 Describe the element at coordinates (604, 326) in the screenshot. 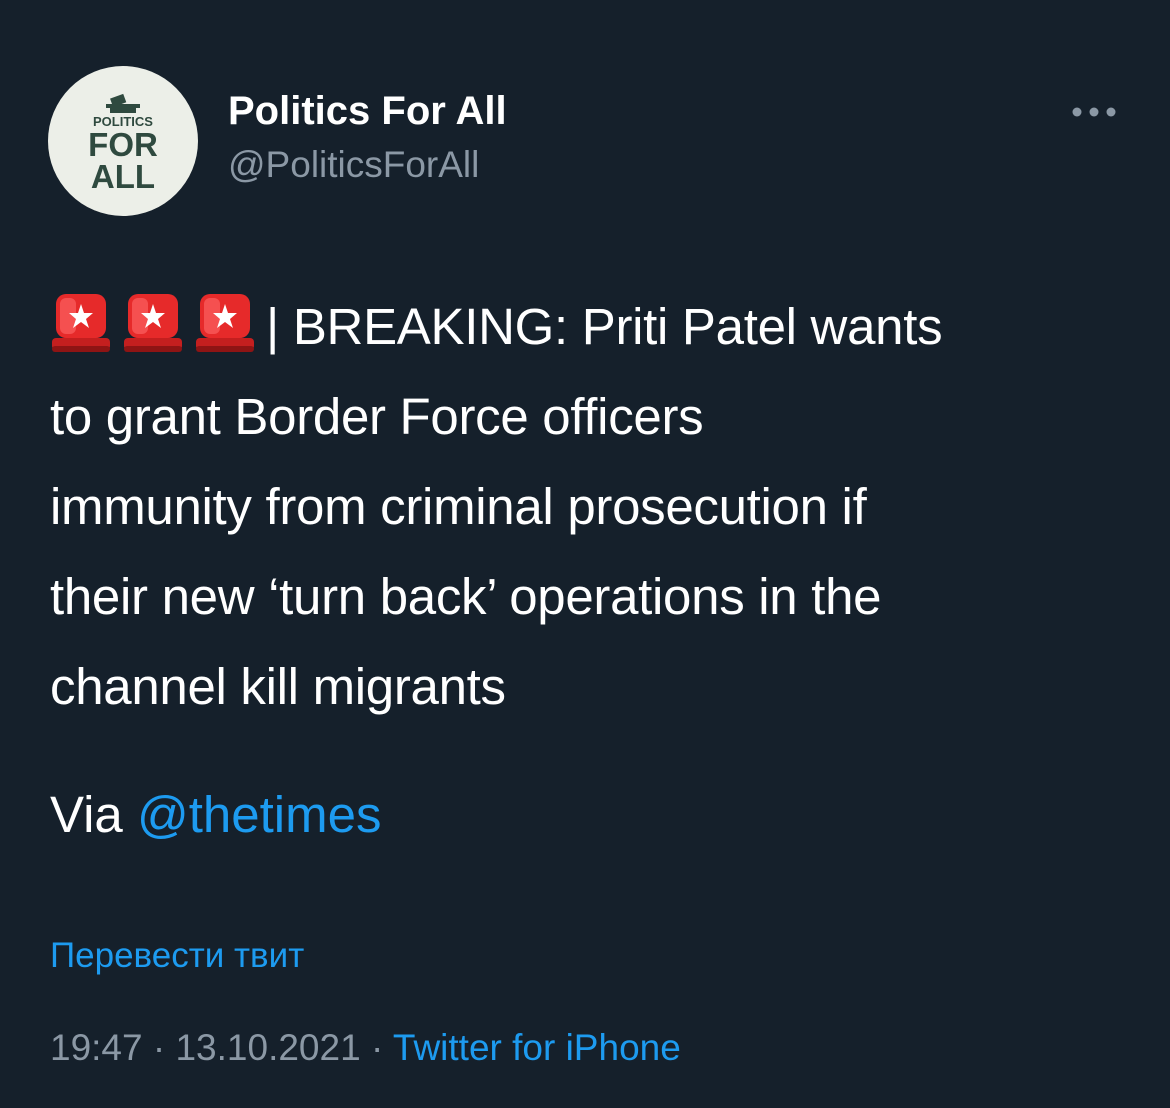

I see `tweet-line-1-text: | BREAKING: Priti Patel wants` at that location.